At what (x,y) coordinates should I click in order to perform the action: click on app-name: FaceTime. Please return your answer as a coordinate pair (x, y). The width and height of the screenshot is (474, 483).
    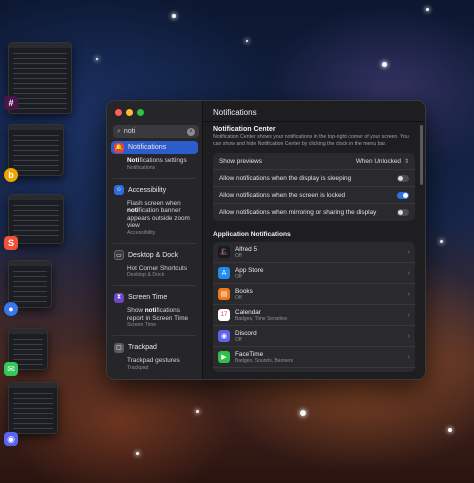
    Looking at the image, I should click on (249, 354).